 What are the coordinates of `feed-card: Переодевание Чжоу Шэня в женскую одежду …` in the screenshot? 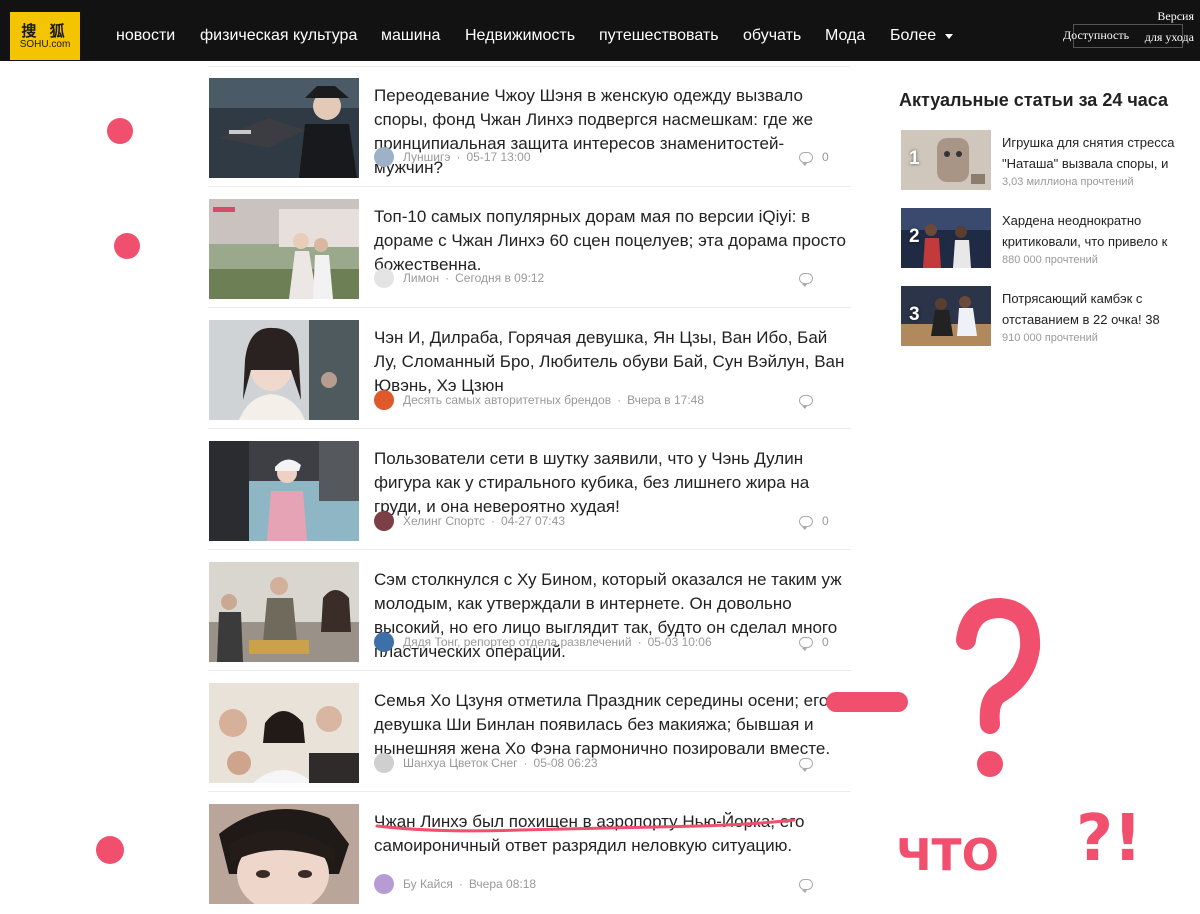 It's located at (529, 127).